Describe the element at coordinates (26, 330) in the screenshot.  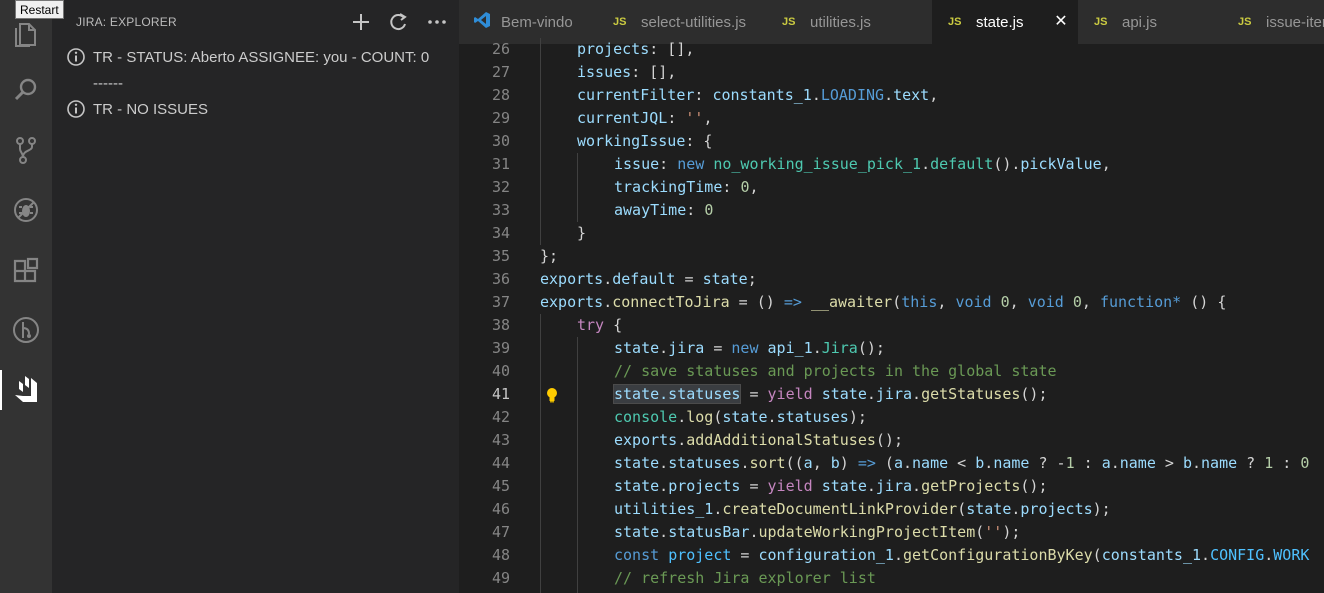
I see `git-graph-icon` at that location.